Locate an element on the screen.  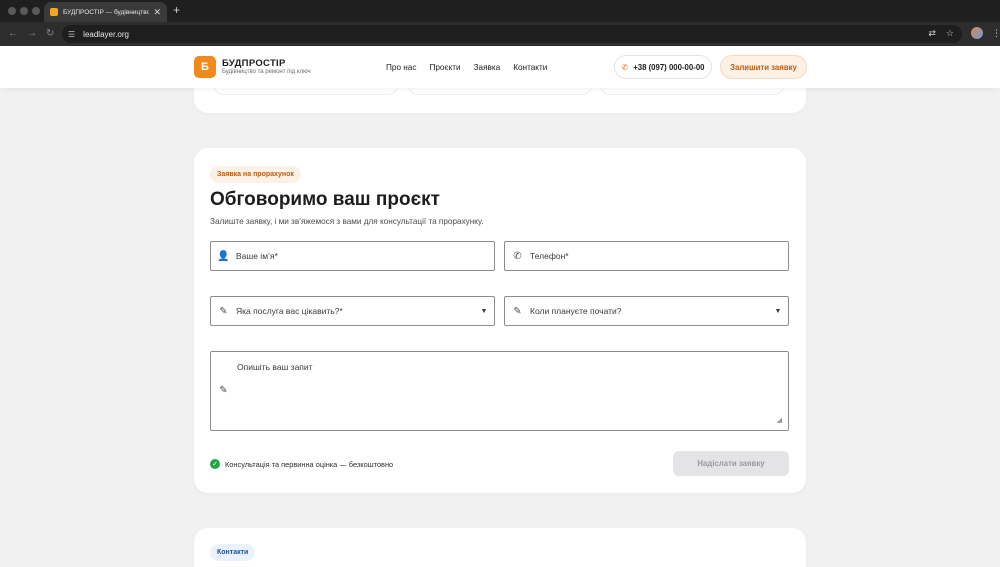
bookmark-star-icon: ☆ is located at coordinates (950, 33).